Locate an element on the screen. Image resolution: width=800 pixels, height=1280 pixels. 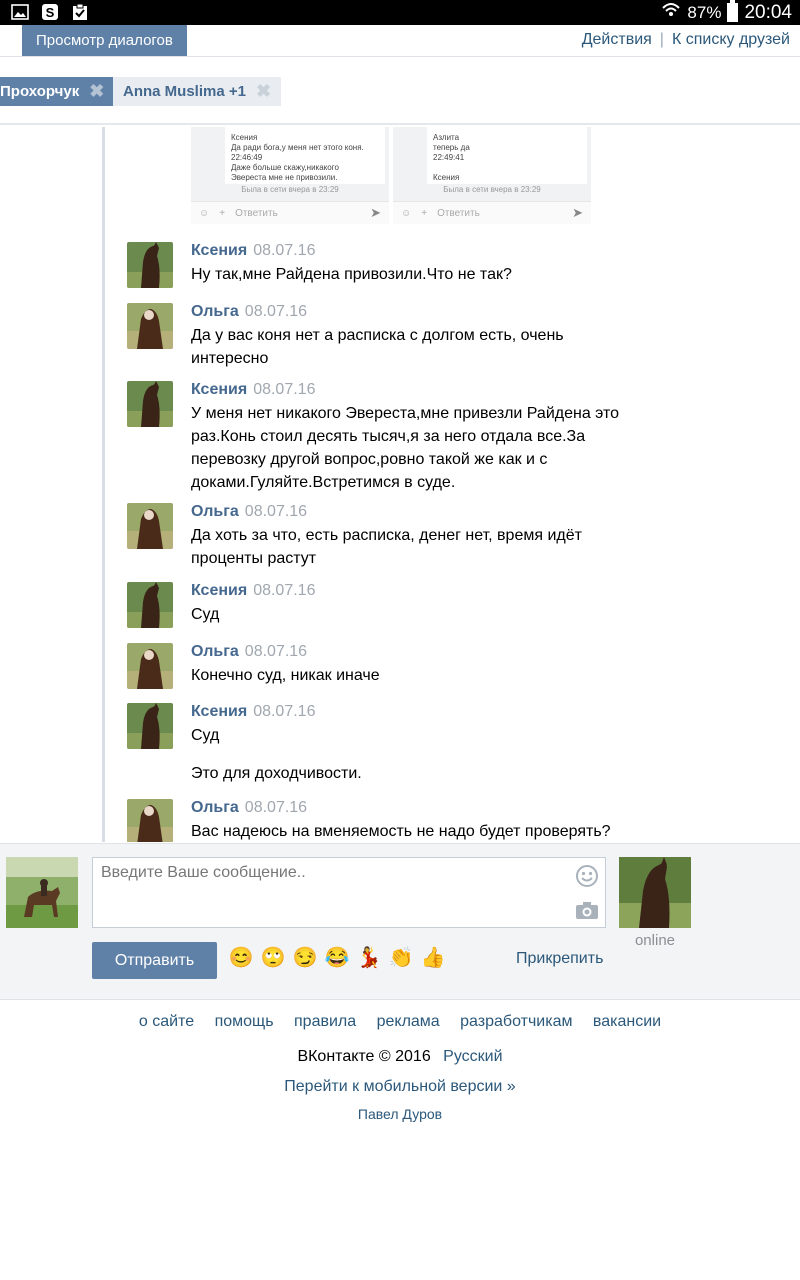
dialog-tab-label: Прохорчук is located at coordinates (40, 91).